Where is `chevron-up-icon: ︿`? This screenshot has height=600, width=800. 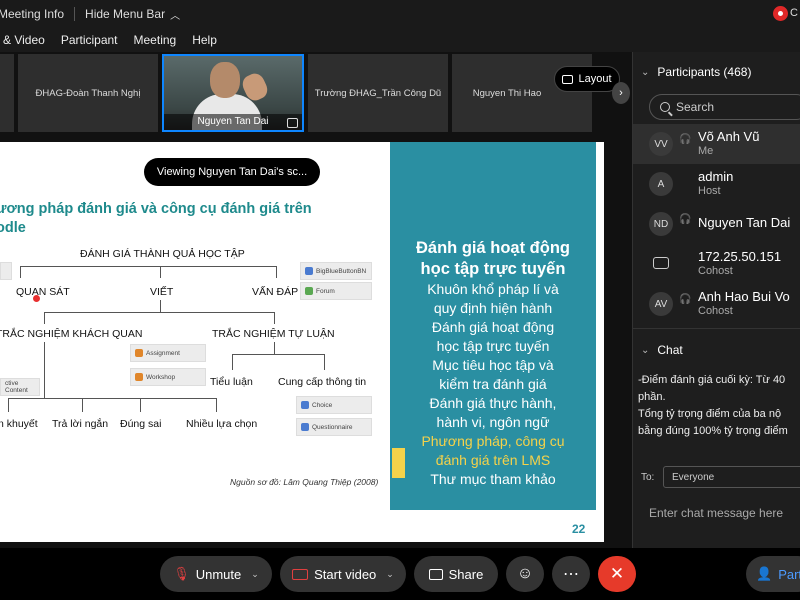
chevron-up-icon: ︿ is located at coordinates (175, 14).